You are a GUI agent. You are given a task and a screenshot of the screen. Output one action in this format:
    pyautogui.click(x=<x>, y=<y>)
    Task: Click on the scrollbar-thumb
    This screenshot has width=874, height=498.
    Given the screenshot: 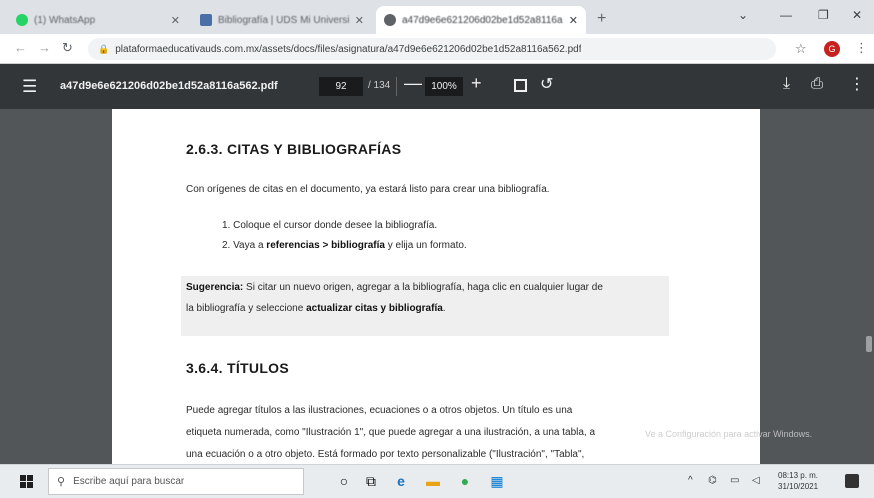 What is the action you would take?
    pyautogui.click(x=869, y=344)
    